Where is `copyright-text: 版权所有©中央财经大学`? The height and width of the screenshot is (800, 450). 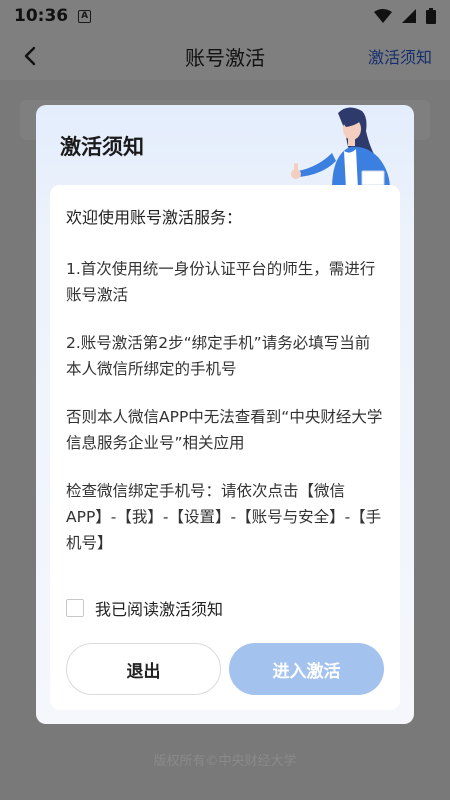 copyright-text: 版权所有©中央财经大学 is located at coordinates (225, 761).